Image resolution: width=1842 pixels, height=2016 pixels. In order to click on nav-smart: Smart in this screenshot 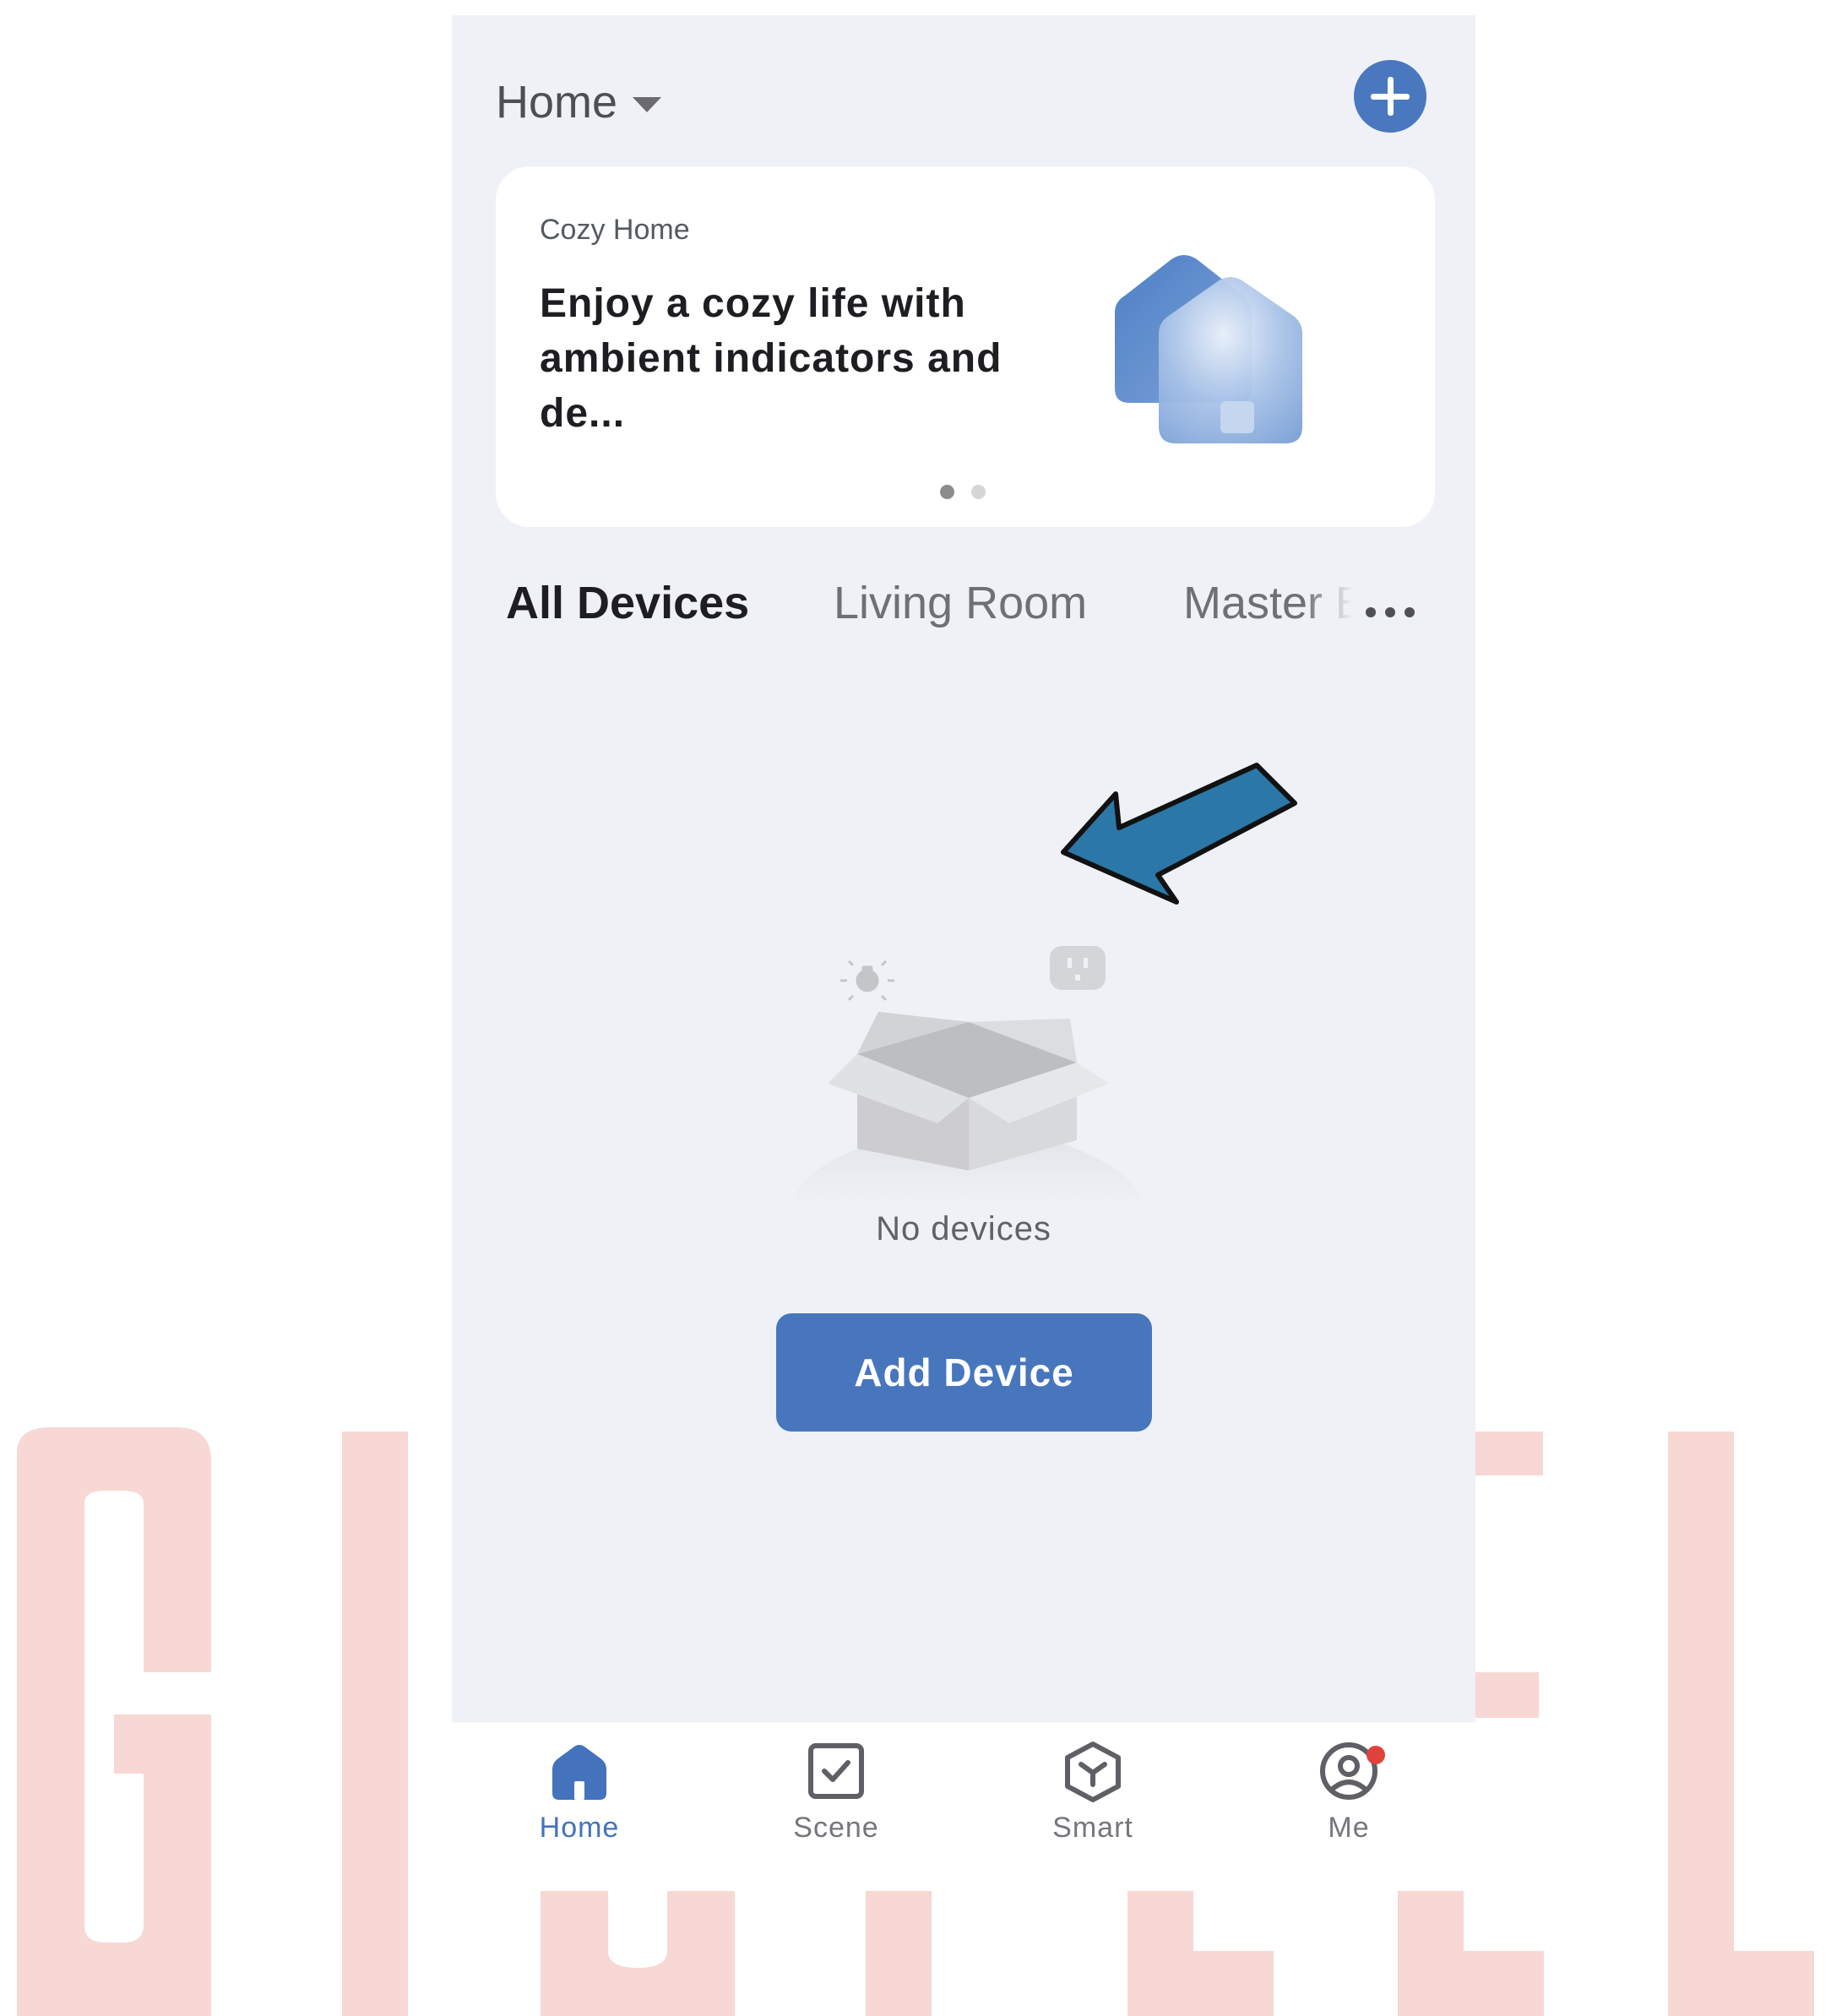, I will do `click(1092, 1792)`.